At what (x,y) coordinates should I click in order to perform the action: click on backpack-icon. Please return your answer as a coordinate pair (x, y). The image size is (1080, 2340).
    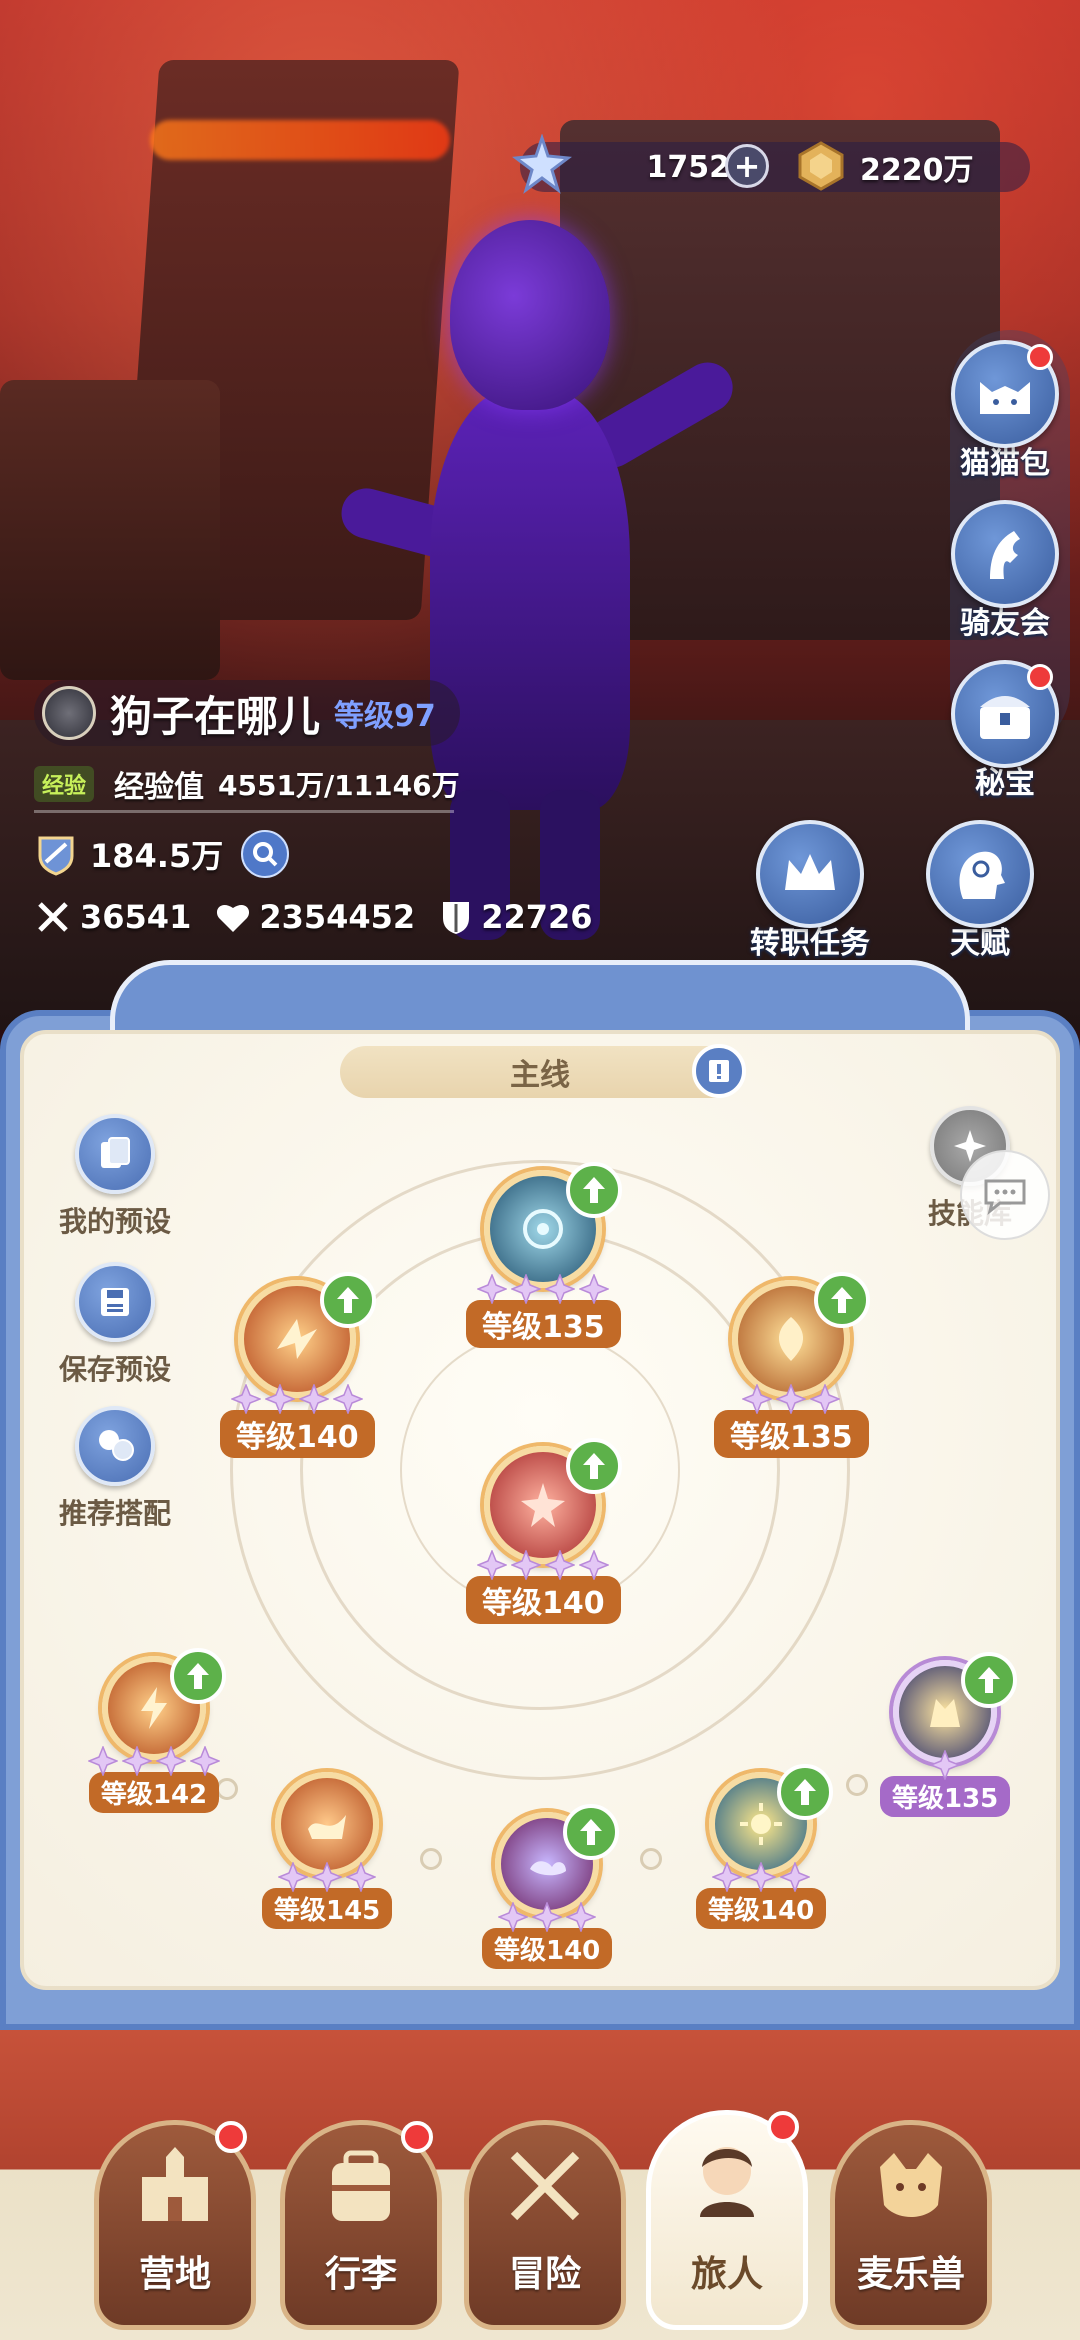
    Looking at the image, I should click on (361, 2185).